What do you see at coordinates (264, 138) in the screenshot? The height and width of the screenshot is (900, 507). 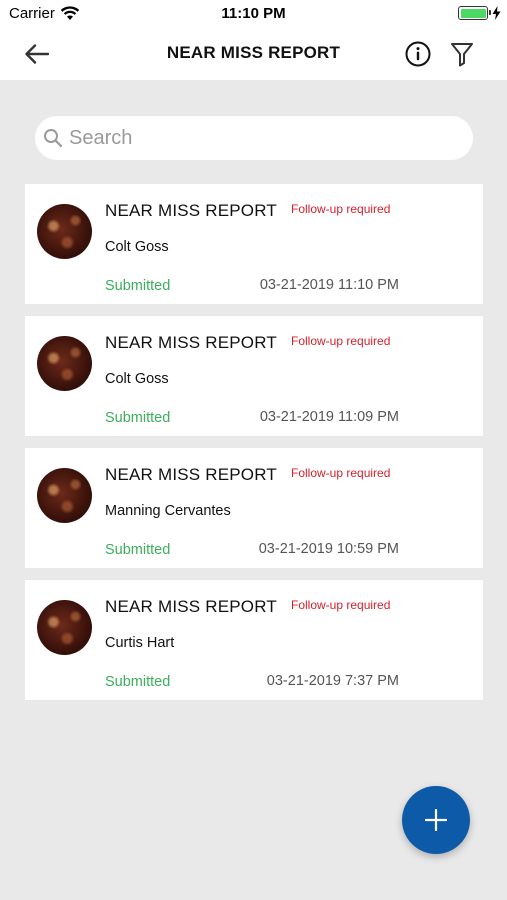 I see `search-input` at bounding box center [264, 138].